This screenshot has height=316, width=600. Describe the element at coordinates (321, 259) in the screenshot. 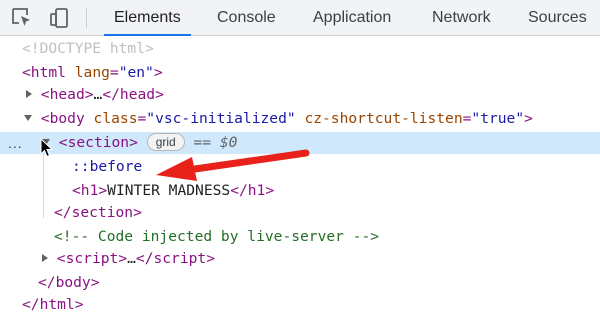

I see `script-node: <script>…</script>` at that location.